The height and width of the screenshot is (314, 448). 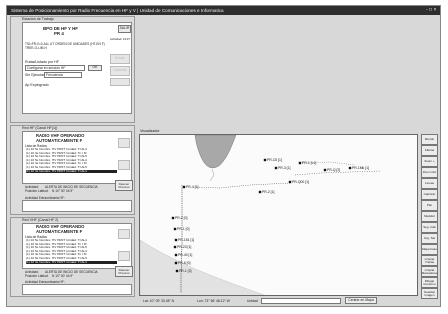 I want to click on send-button: Enviar, so click(x=120, y=59).